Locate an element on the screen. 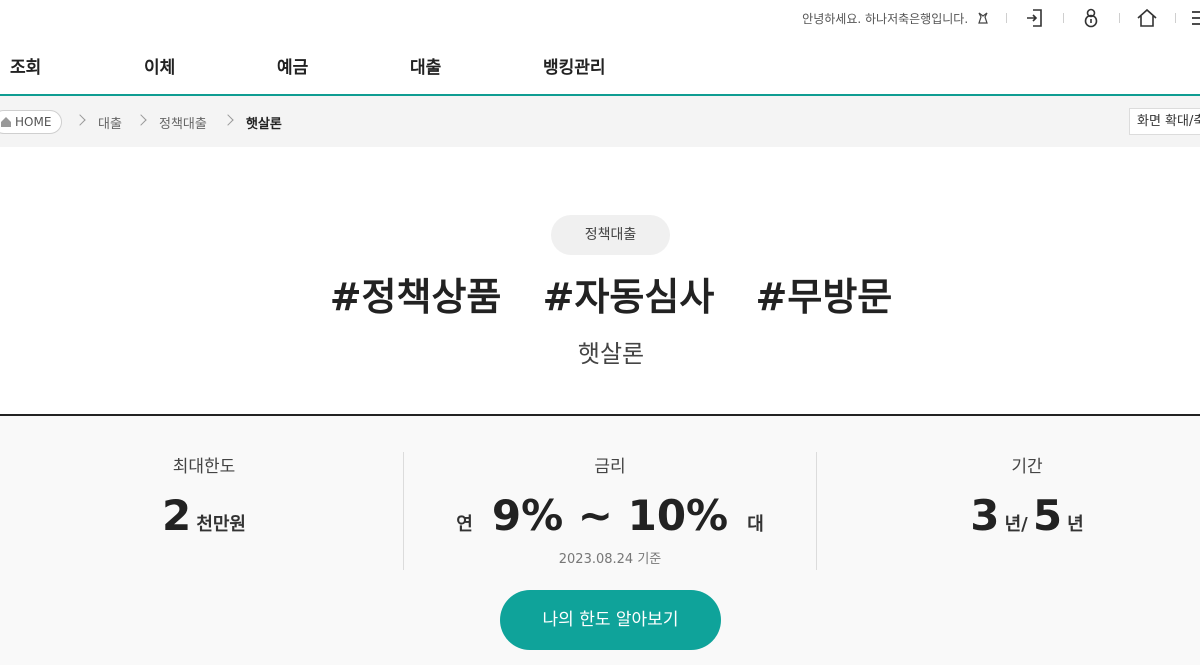  term-label: 기간 is located at coordinates (1027, 467).